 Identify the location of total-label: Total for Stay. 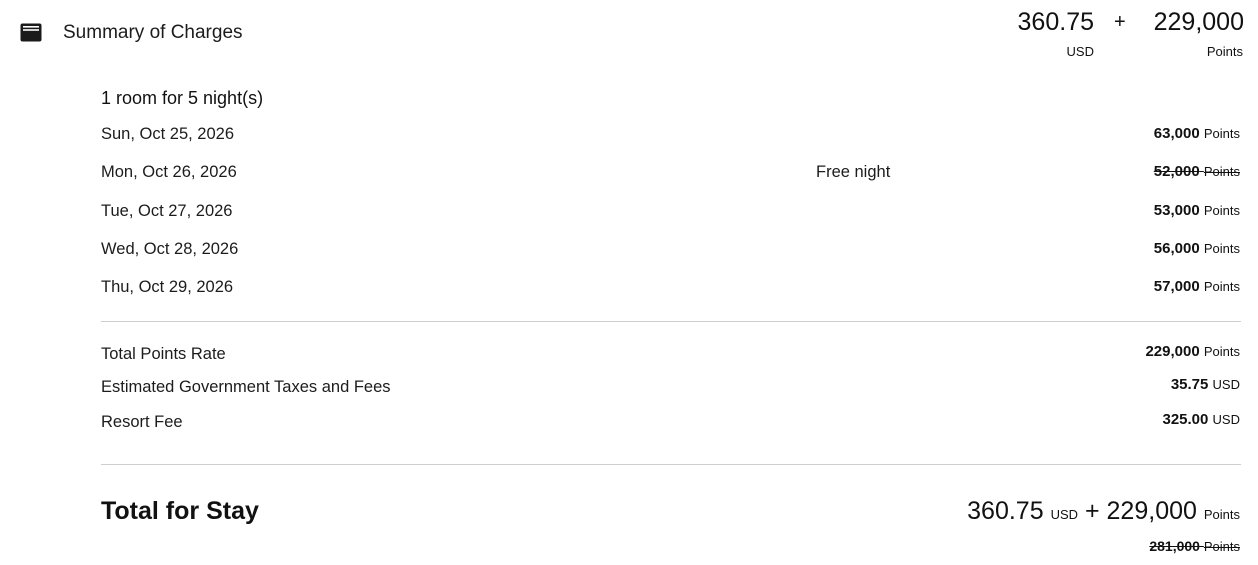
(180, 511).